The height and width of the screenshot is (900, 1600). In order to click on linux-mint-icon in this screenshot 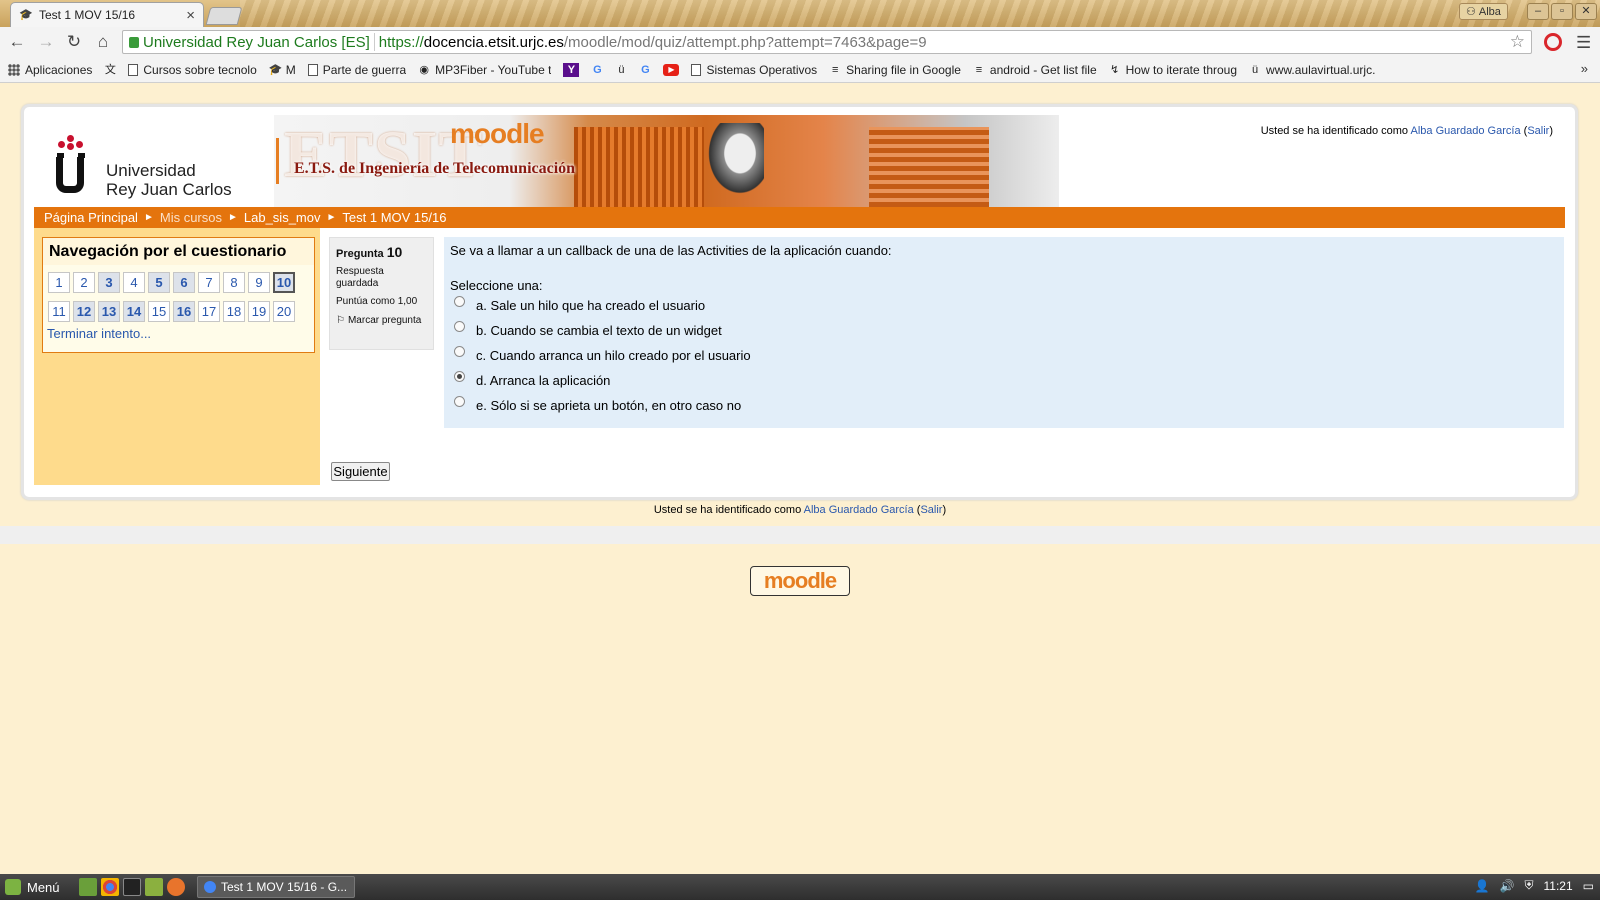, I will do `click(13, 887)`.